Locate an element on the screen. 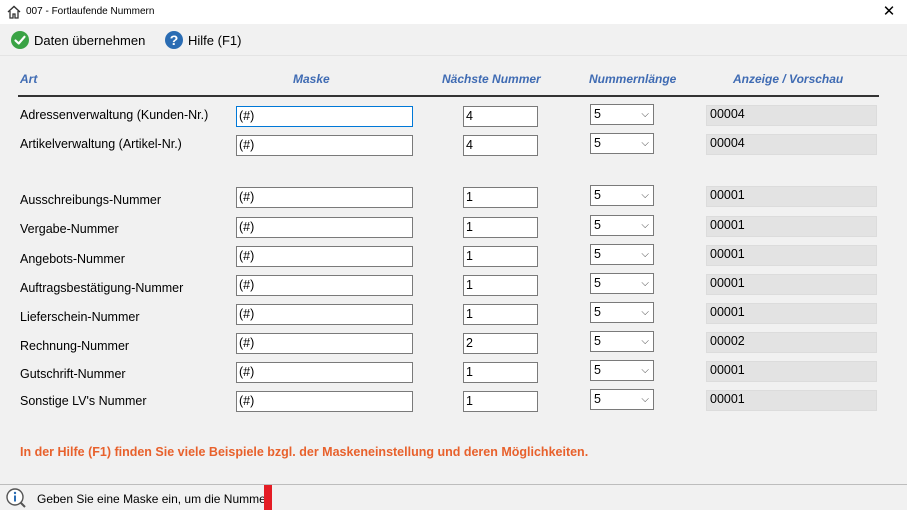  title-bar: 007 - Fortlaufende Nummern ✕ is located at coordinates (453, 12).